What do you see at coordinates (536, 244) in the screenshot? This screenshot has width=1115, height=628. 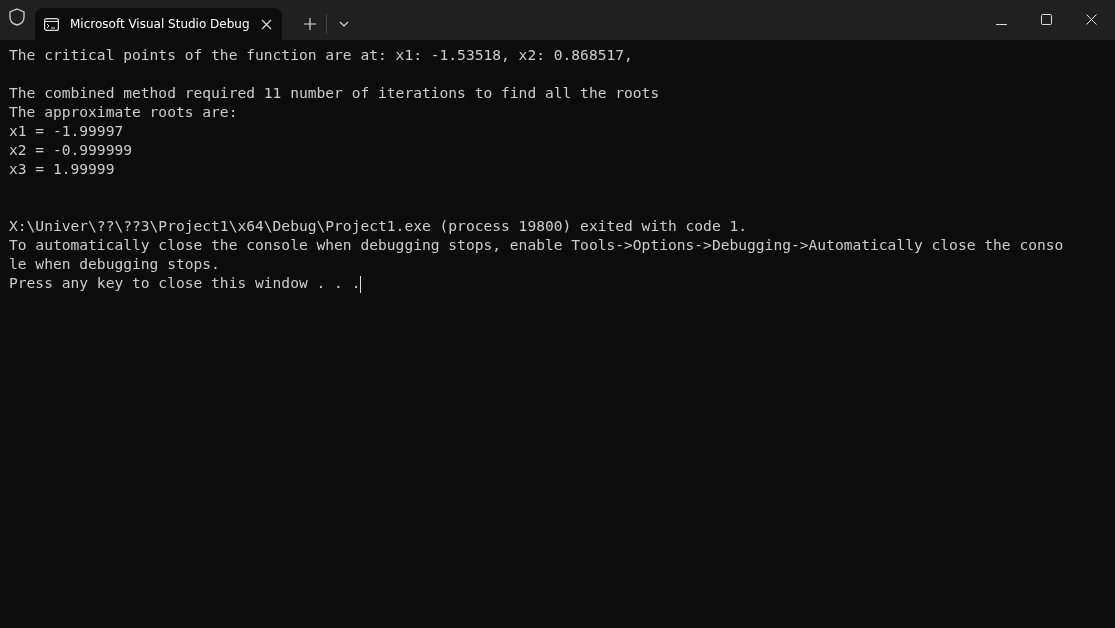 I see `console-line: To automatically close the console when debugging stops, enable Tools->Options->Debugging->Automatically close the conso` at bounding box center [536, 244].